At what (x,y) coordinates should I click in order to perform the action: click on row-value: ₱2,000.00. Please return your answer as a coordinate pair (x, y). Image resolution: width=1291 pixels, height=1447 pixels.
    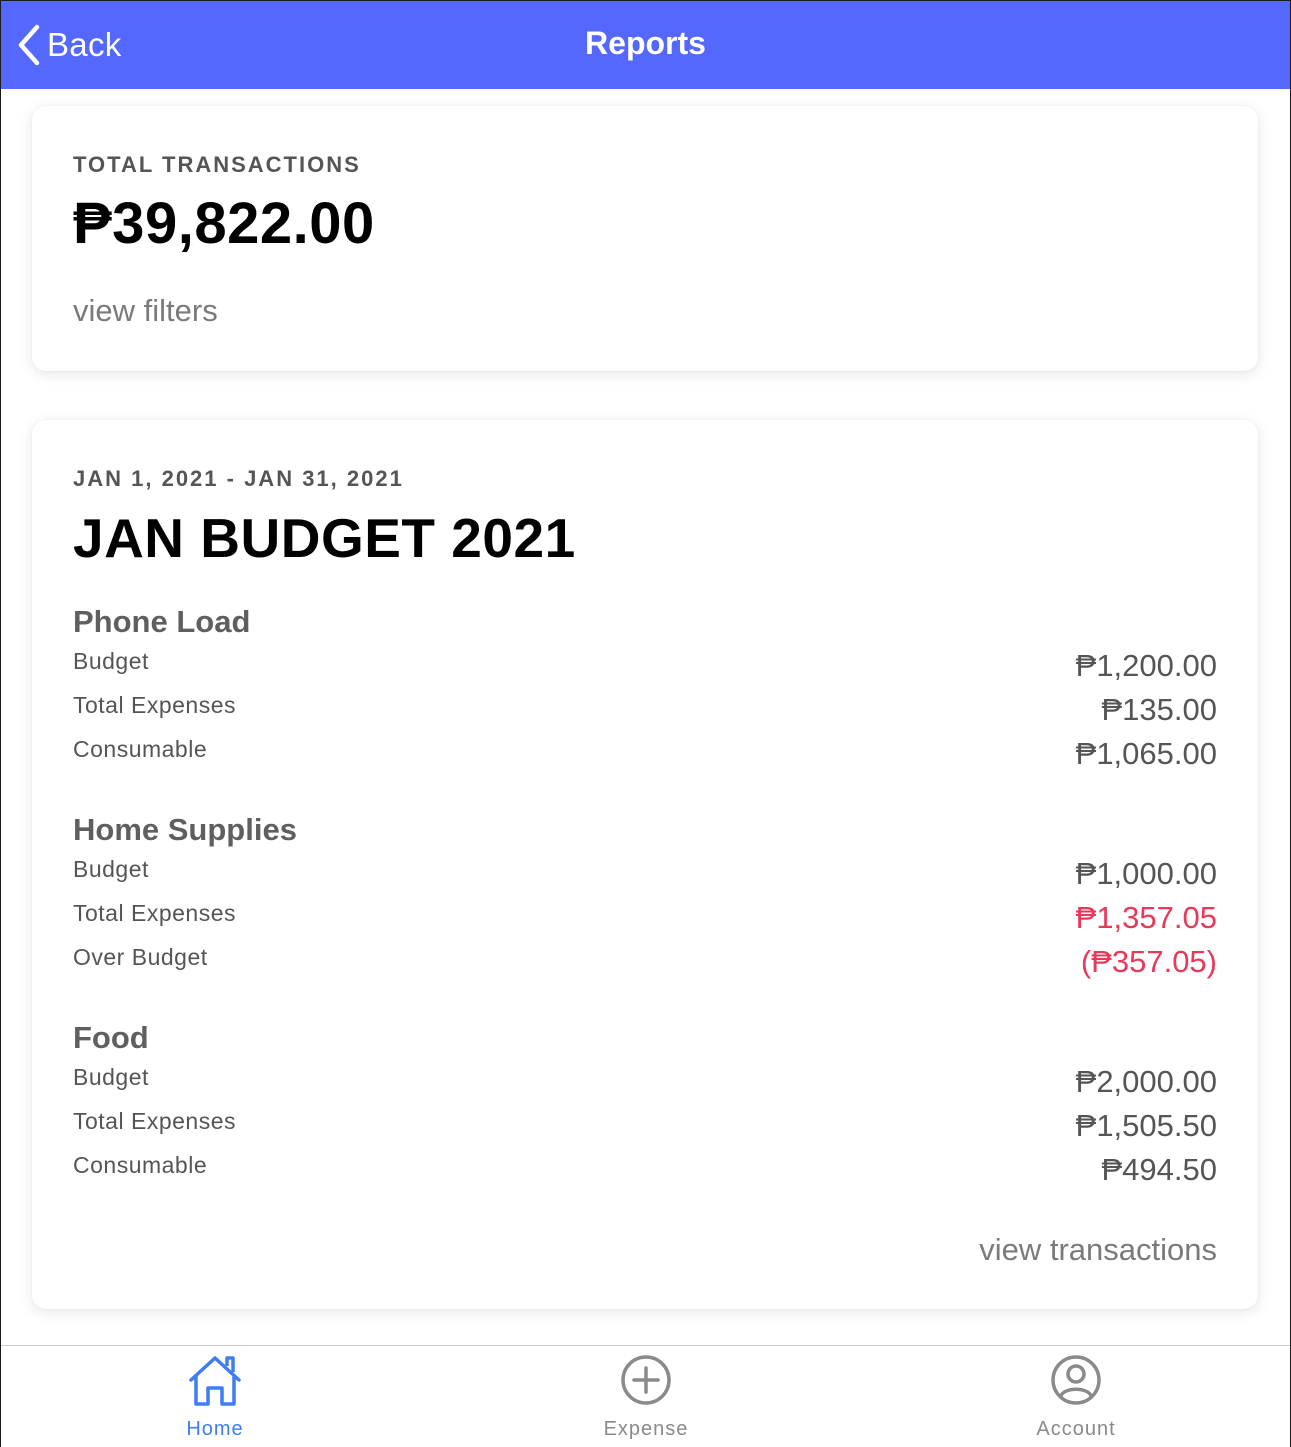
    Looking at the image, I should click on (1146, 1081).